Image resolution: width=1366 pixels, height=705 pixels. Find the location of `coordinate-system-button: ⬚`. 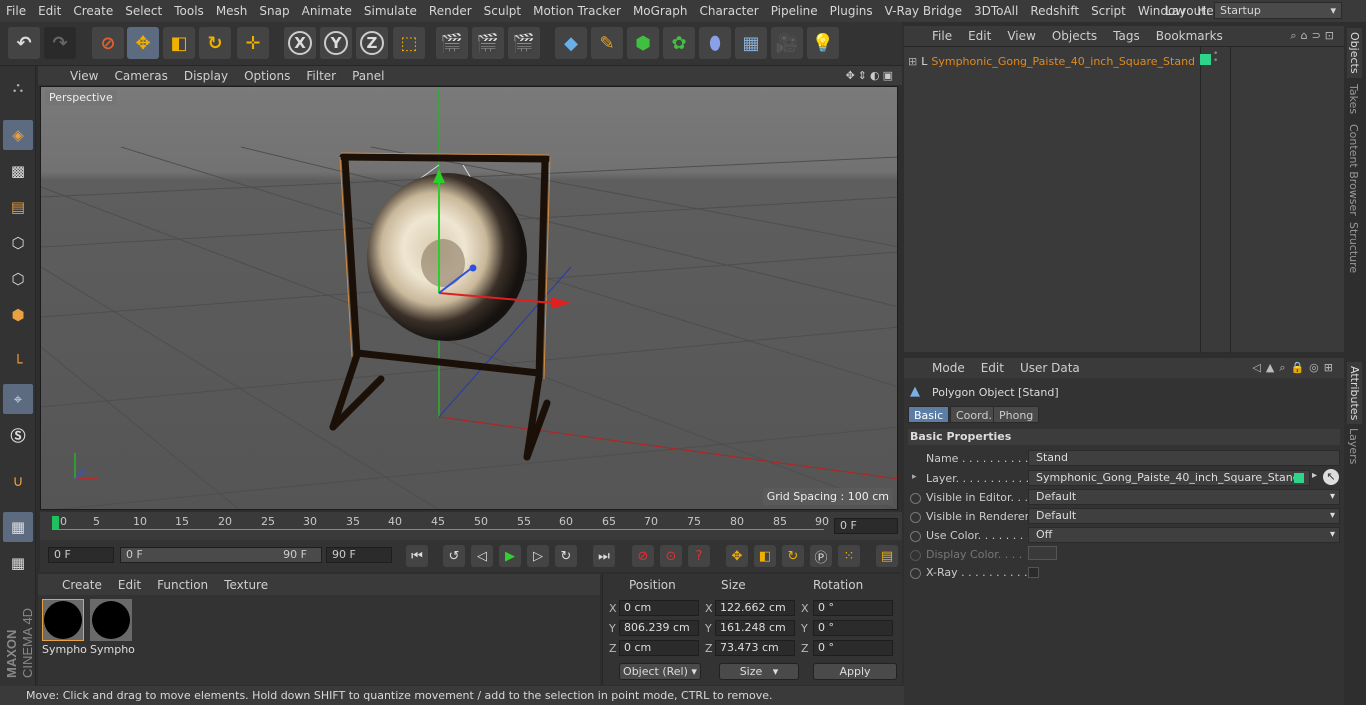

coordinate-system-button: ⬚ is located at coordinates (409, 43).